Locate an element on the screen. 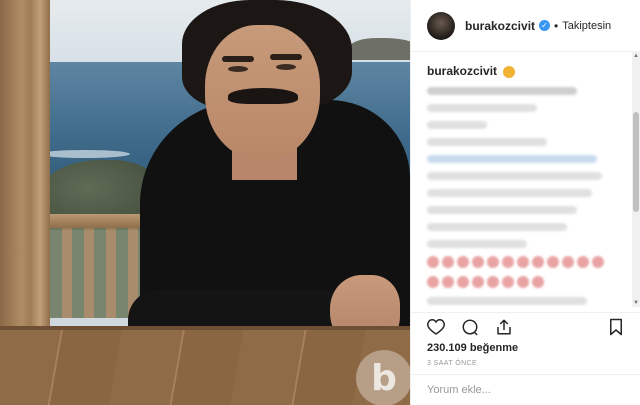 The image size is (640, 405). scrollbar-thumb is located at coordinates (636, 162).